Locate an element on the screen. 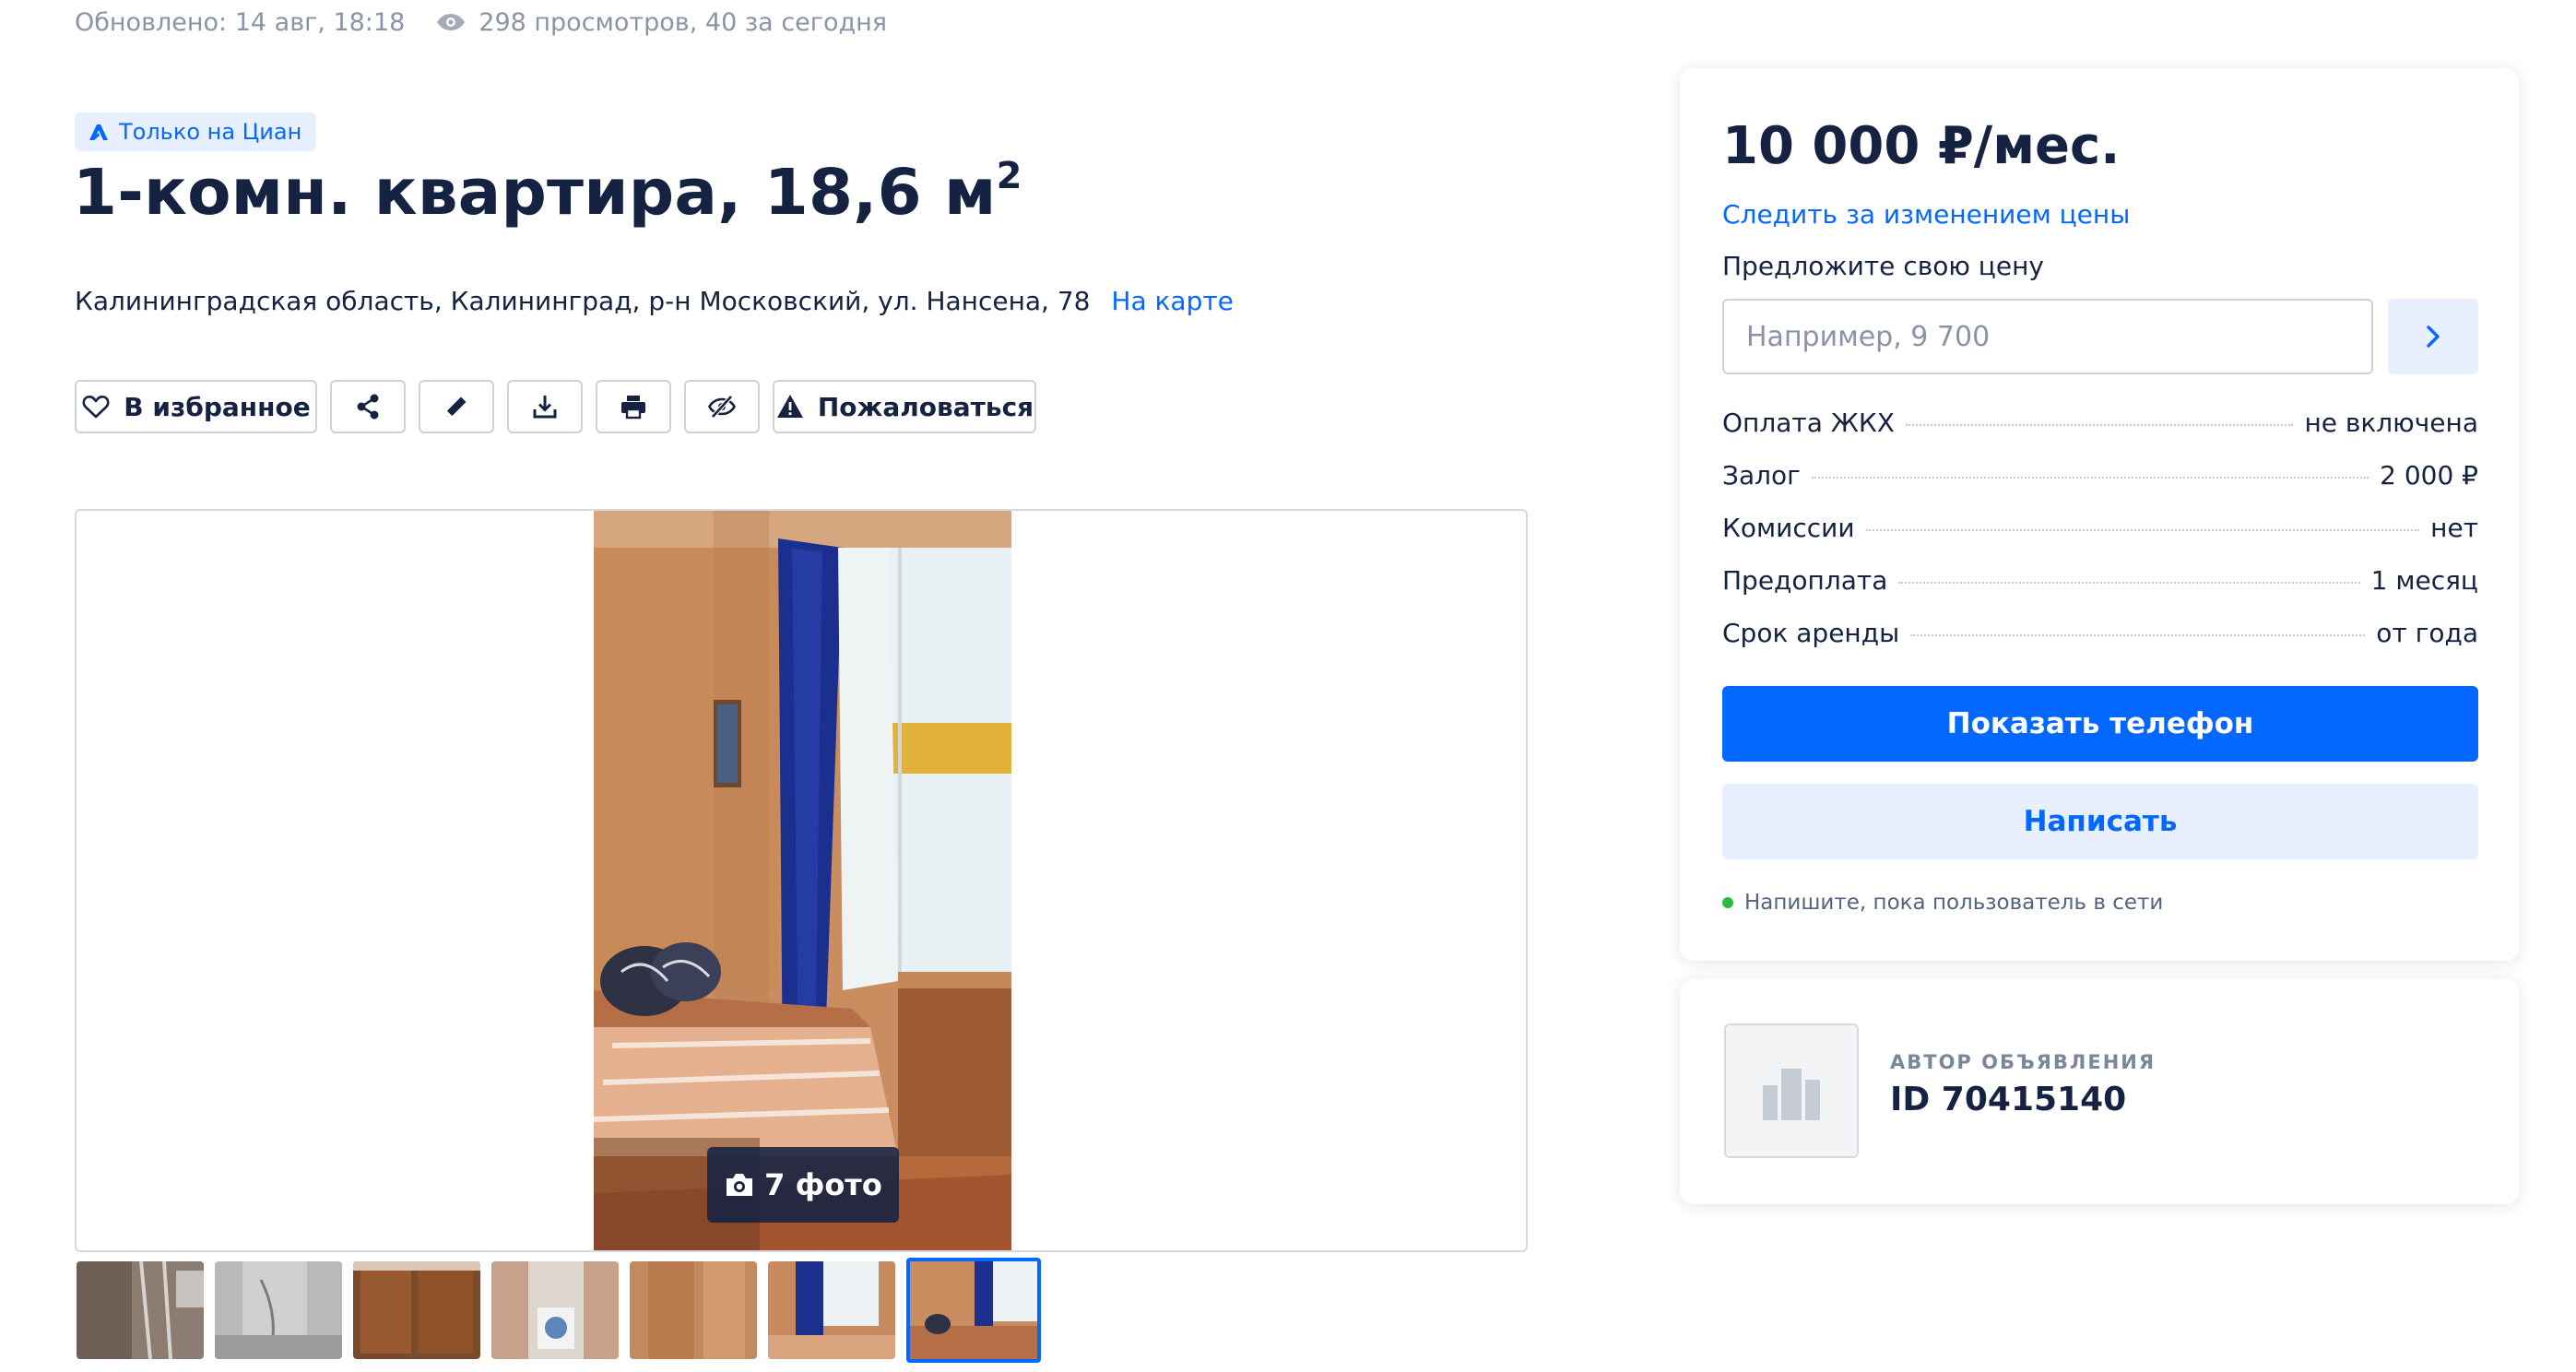  chevron-right-icon is located at coordinates (2433, 336).